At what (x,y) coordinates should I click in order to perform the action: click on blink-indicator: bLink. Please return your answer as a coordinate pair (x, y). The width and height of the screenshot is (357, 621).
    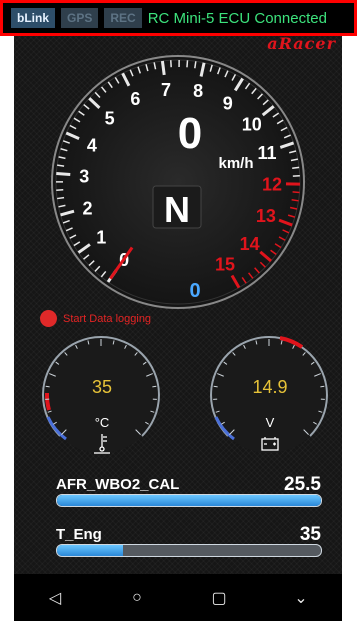
    Looking at the image, I should click on (33, 18).